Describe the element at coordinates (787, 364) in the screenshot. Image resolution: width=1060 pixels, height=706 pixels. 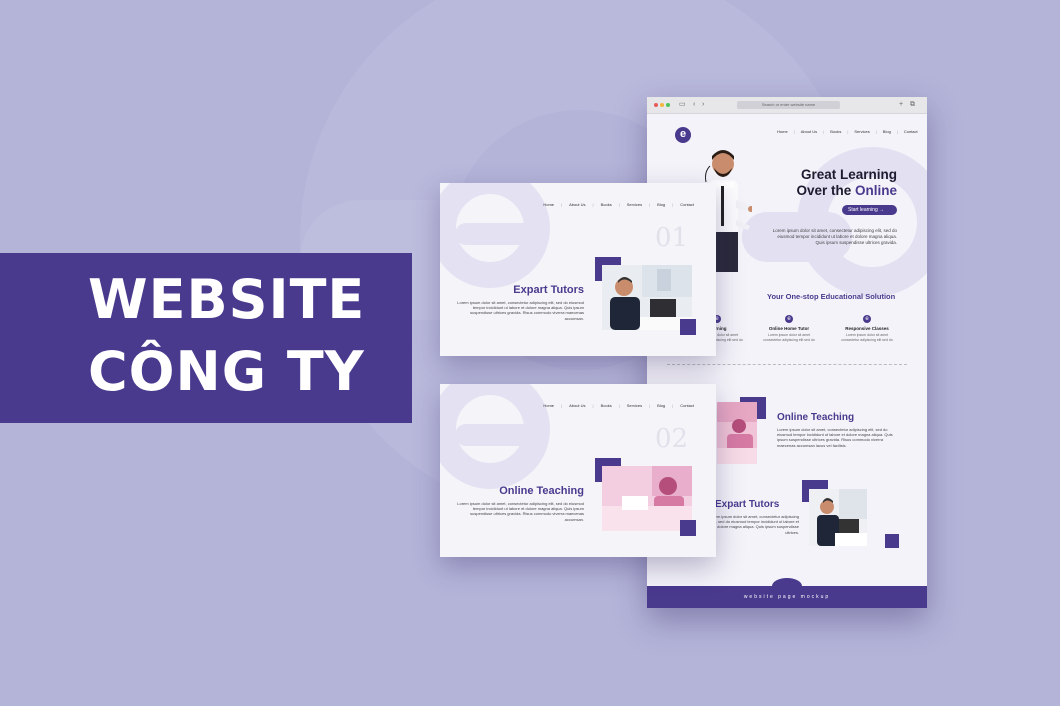
I see `section-divider` at that location.